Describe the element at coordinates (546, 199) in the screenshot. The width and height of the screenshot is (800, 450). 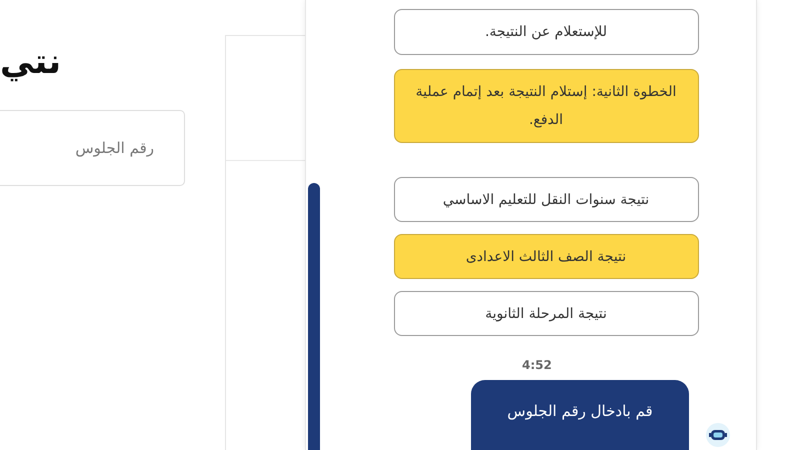
I see `option-button: نتيجة سنوات النقل للتعليم الاساسي` at that location.